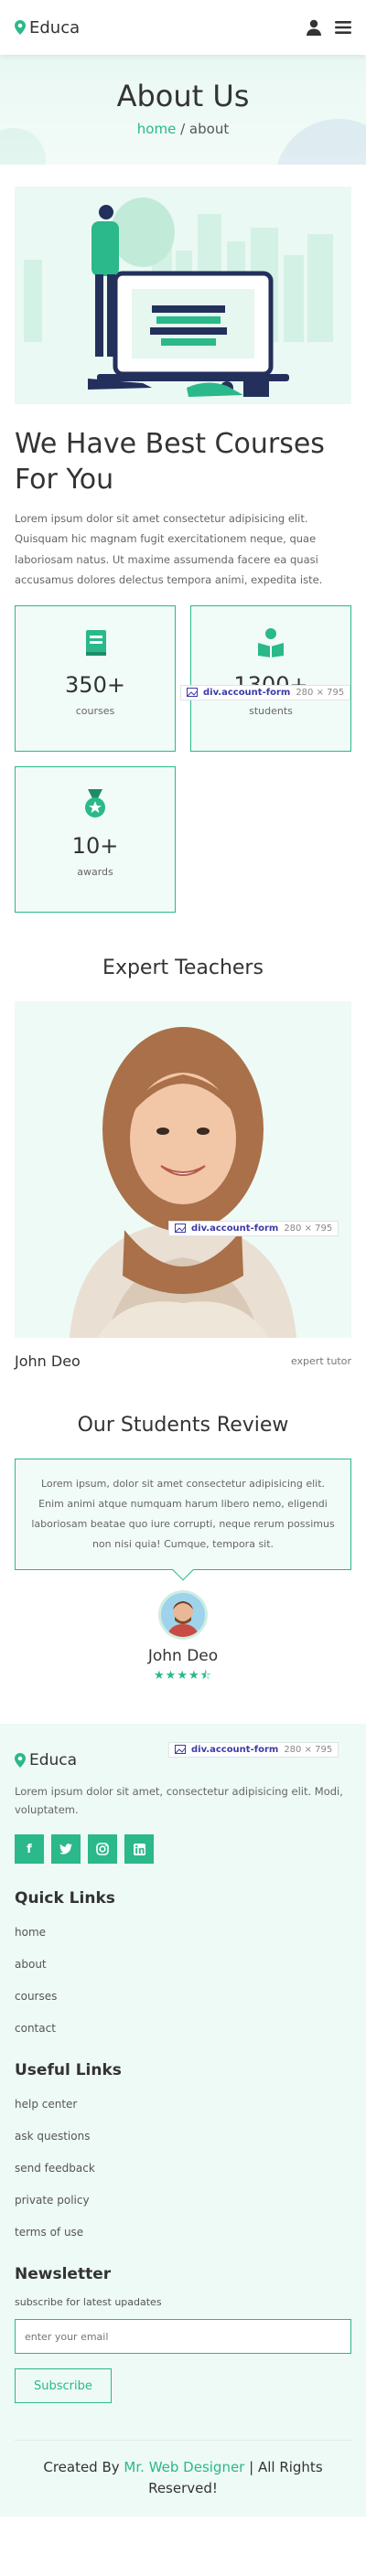 Image resolution: width=366 pixels, height=2576 pixels. I want to click on page-heading: About Us home / about, so click(183, 110).